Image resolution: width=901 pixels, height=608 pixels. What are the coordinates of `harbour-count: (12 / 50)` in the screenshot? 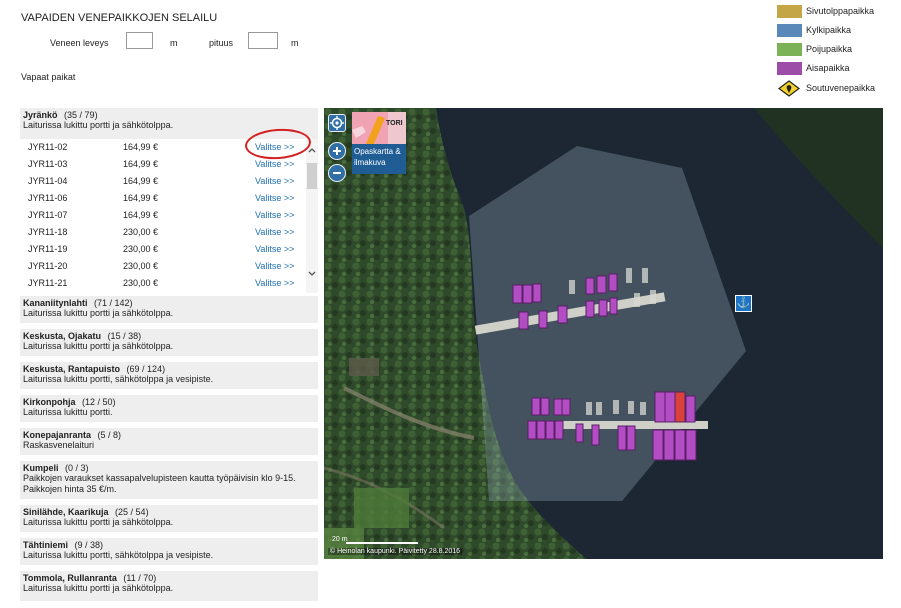 It's located at (99, 402).